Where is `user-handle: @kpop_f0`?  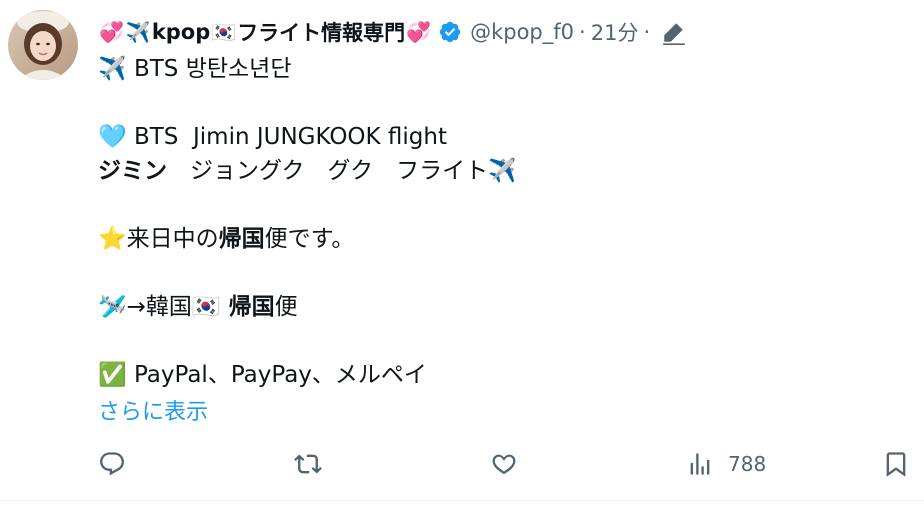
user-handle: @kpop_f0 is located at coordinates (522, 32).